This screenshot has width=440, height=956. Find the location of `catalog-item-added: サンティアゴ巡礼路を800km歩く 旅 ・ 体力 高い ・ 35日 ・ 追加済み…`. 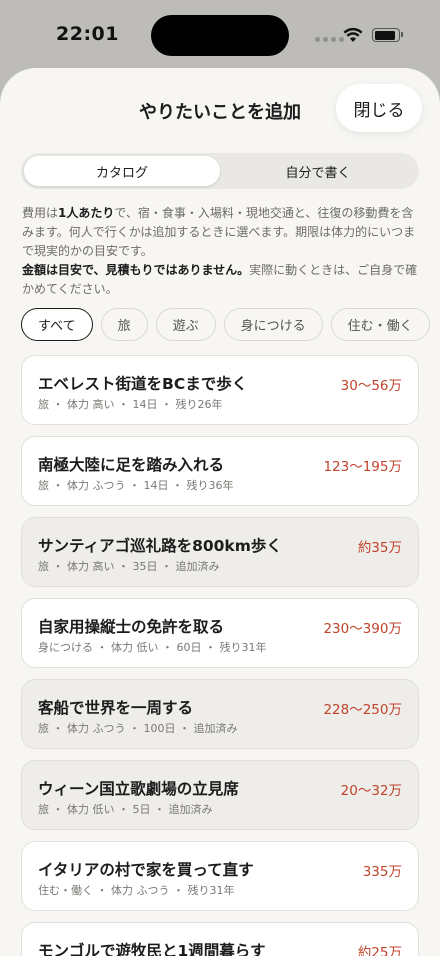

catalog-item-added: サンティアゴ巡礼路を800km歩く 旅 ・ 体力 高い ・ 35日 ・ 追加済み… is located at coordinates (220, 552).